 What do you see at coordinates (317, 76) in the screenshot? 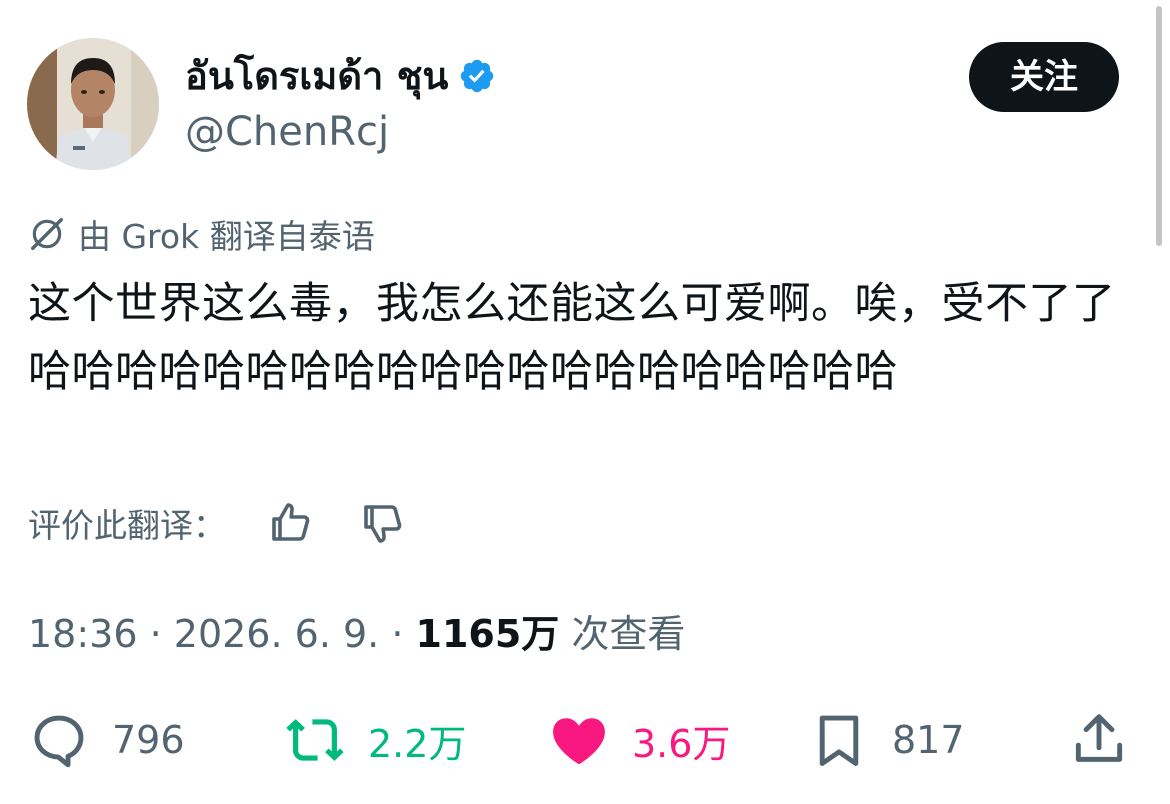
I see `display-name-text: อันโดรเมด้า ชุน` at bounding box center [317, 76].